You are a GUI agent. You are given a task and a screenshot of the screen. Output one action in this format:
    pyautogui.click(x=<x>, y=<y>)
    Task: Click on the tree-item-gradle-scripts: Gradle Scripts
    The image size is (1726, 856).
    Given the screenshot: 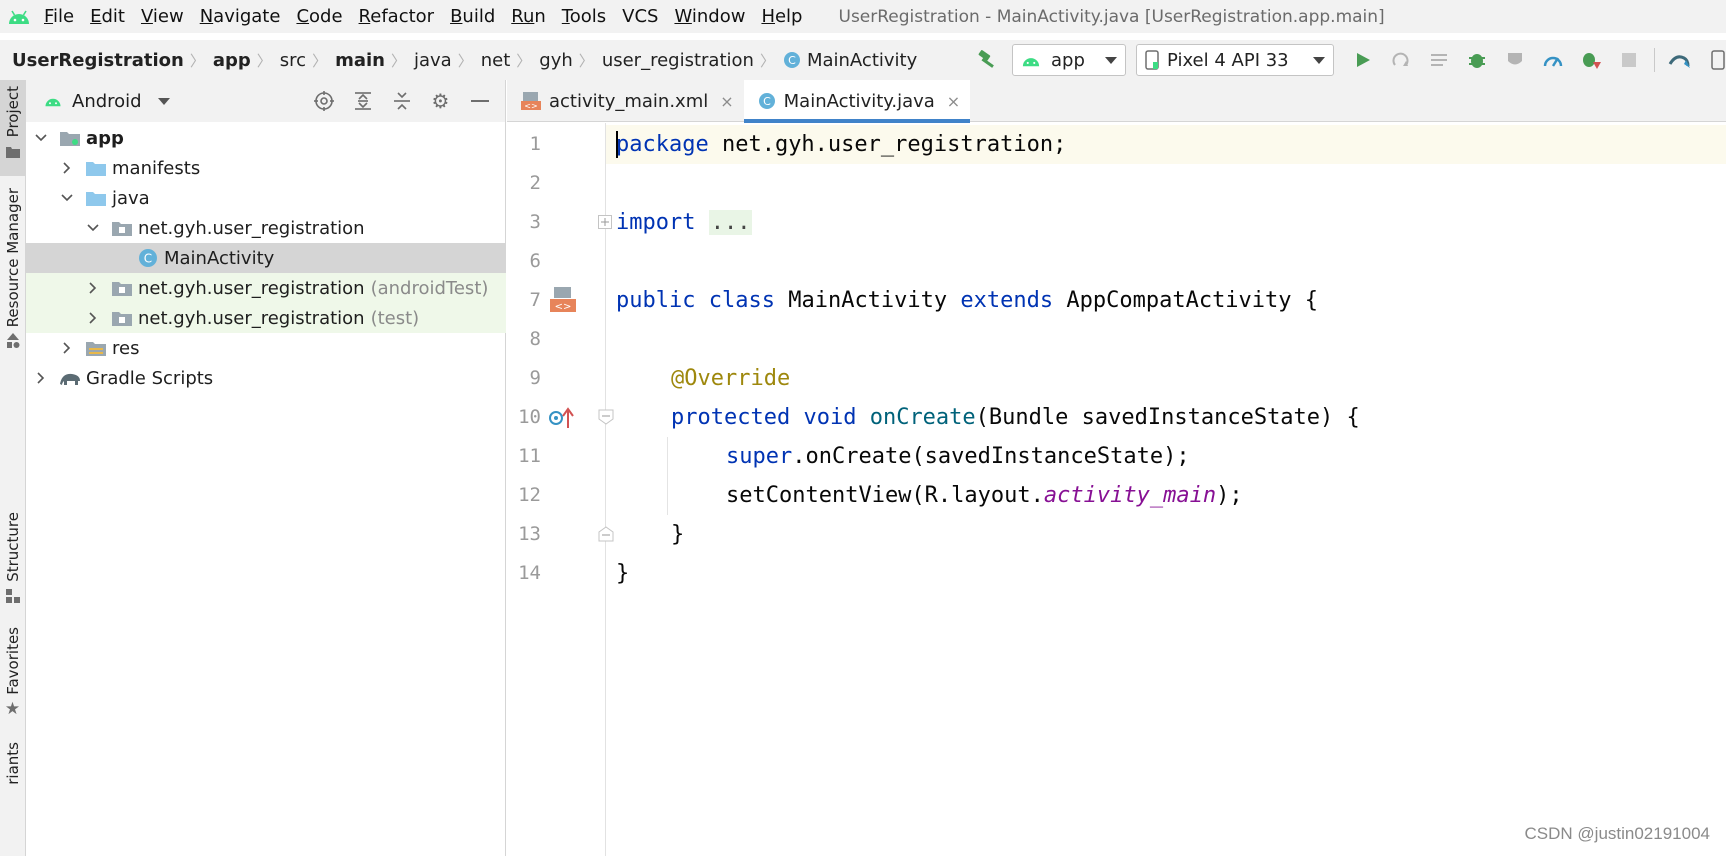 What is the action you would take?
    pyautogui.click(x=266, y=378)
    